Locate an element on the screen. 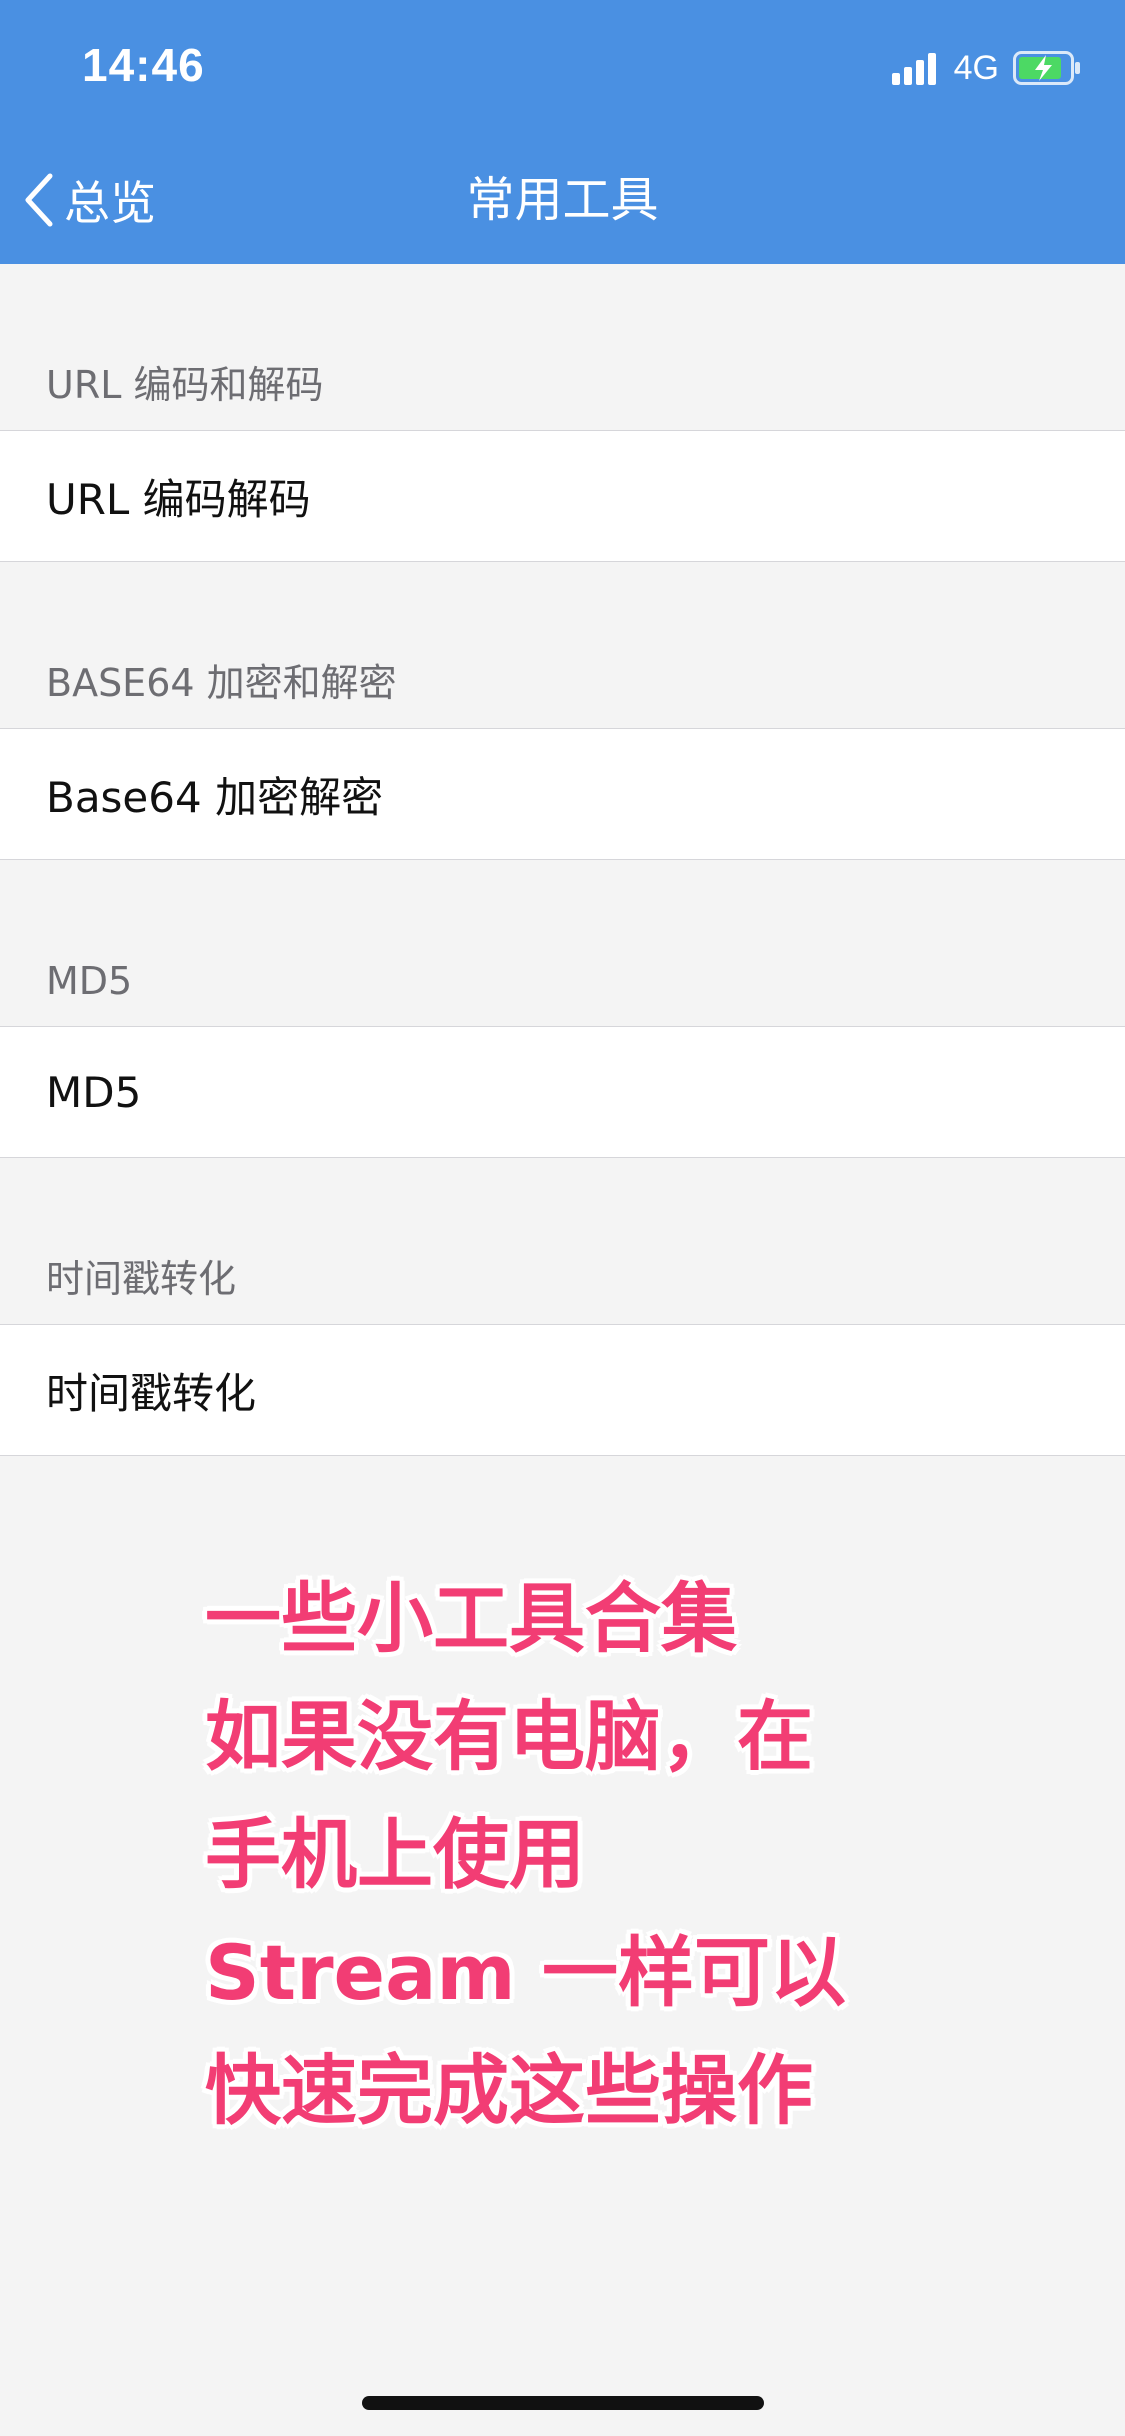  battery-charging-icon is located at coordinates (1046, 68).